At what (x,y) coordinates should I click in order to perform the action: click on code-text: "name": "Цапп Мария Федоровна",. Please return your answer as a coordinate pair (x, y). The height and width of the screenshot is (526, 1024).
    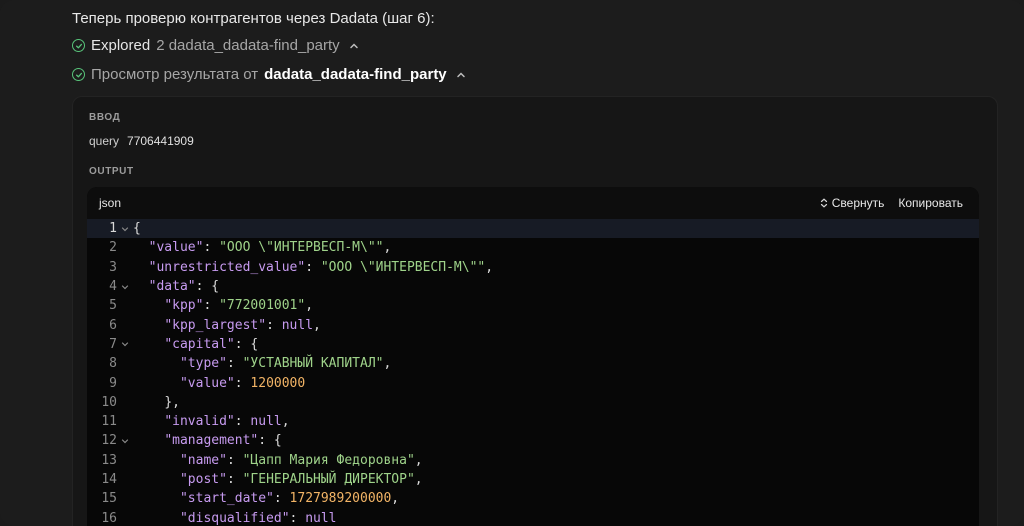
    Looking at the image, I should click on (301, 460).